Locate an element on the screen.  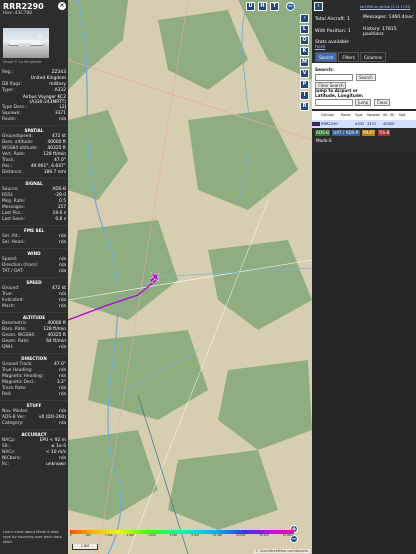
table-cell: 40000 is located at coordinates (389, 124).